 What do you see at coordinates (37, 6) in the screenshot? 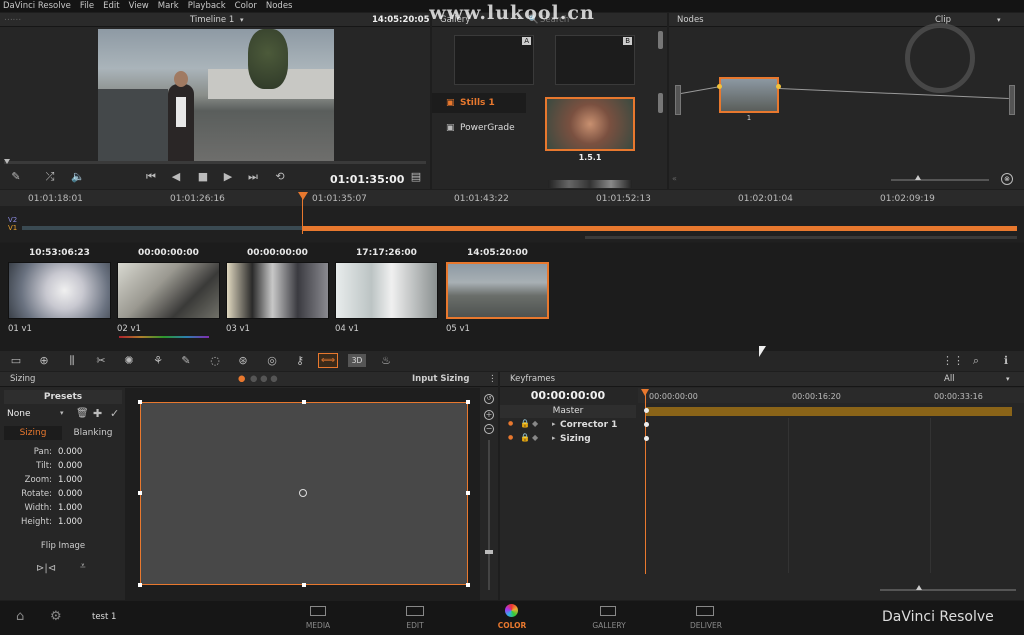
I see `menu-app: DaVinci Resolve` at bounding box center [37, 6].